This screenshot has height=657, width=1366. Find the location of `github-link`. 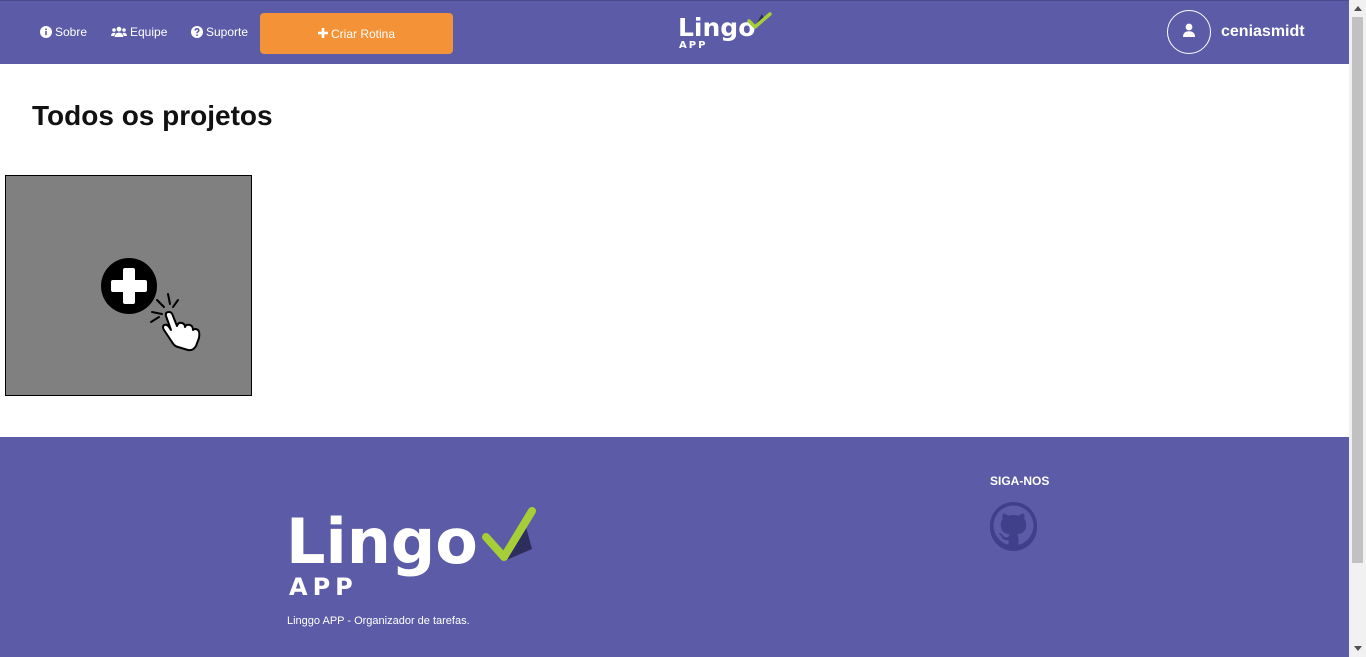

github-link is located at coordinates (1013, 527).